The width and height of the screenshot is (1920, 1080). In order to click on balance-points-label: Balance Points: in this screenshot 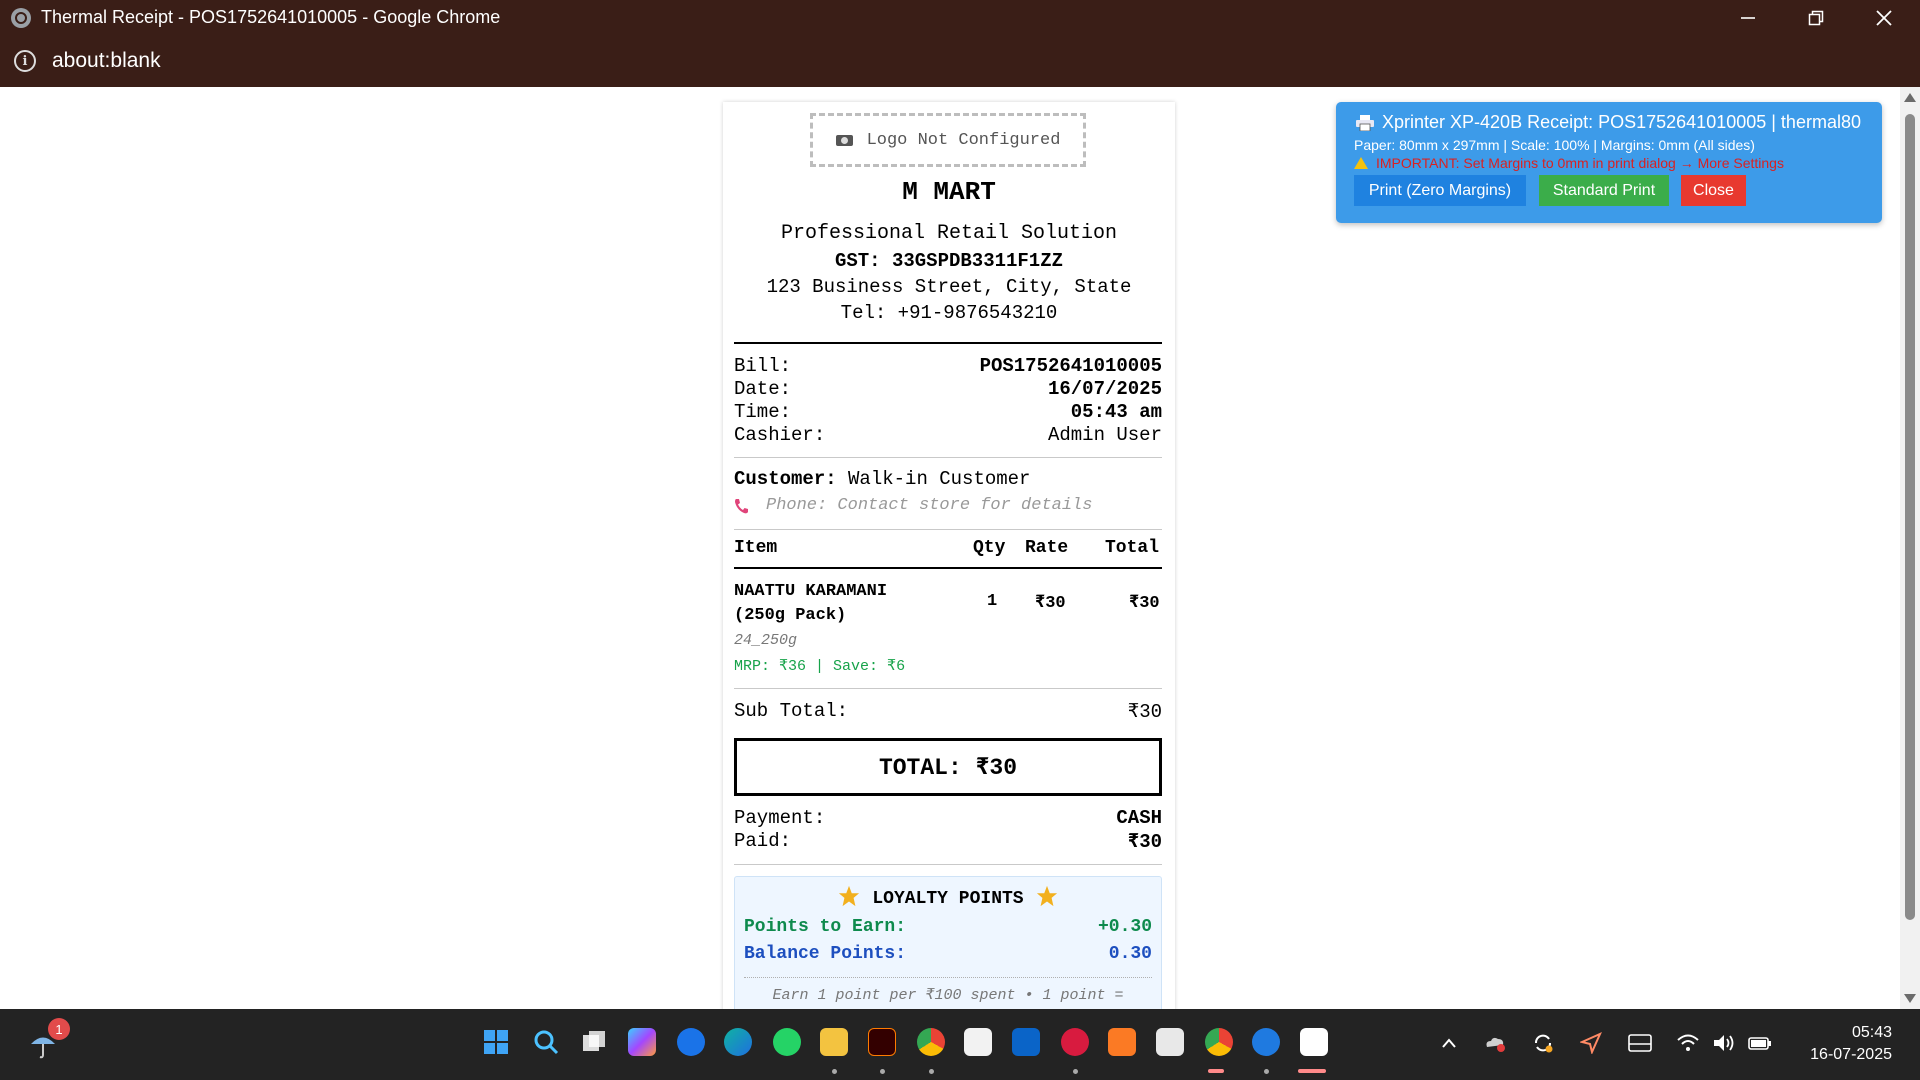, I will do `click(825, 954)`.